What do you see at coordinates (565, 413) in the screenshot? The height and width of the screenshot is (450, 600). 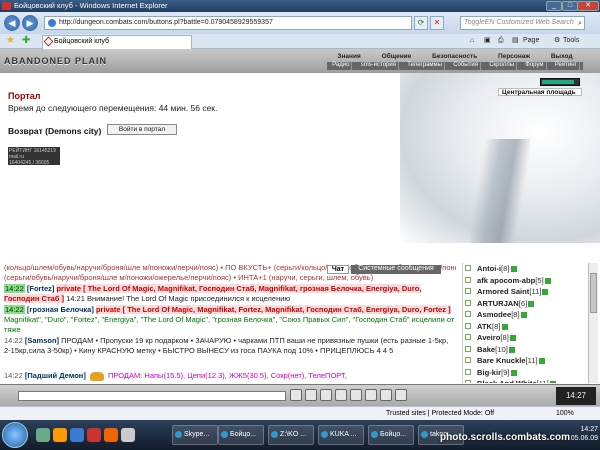 I see `zoom-level: 100%` at bounding box center [565, 413].